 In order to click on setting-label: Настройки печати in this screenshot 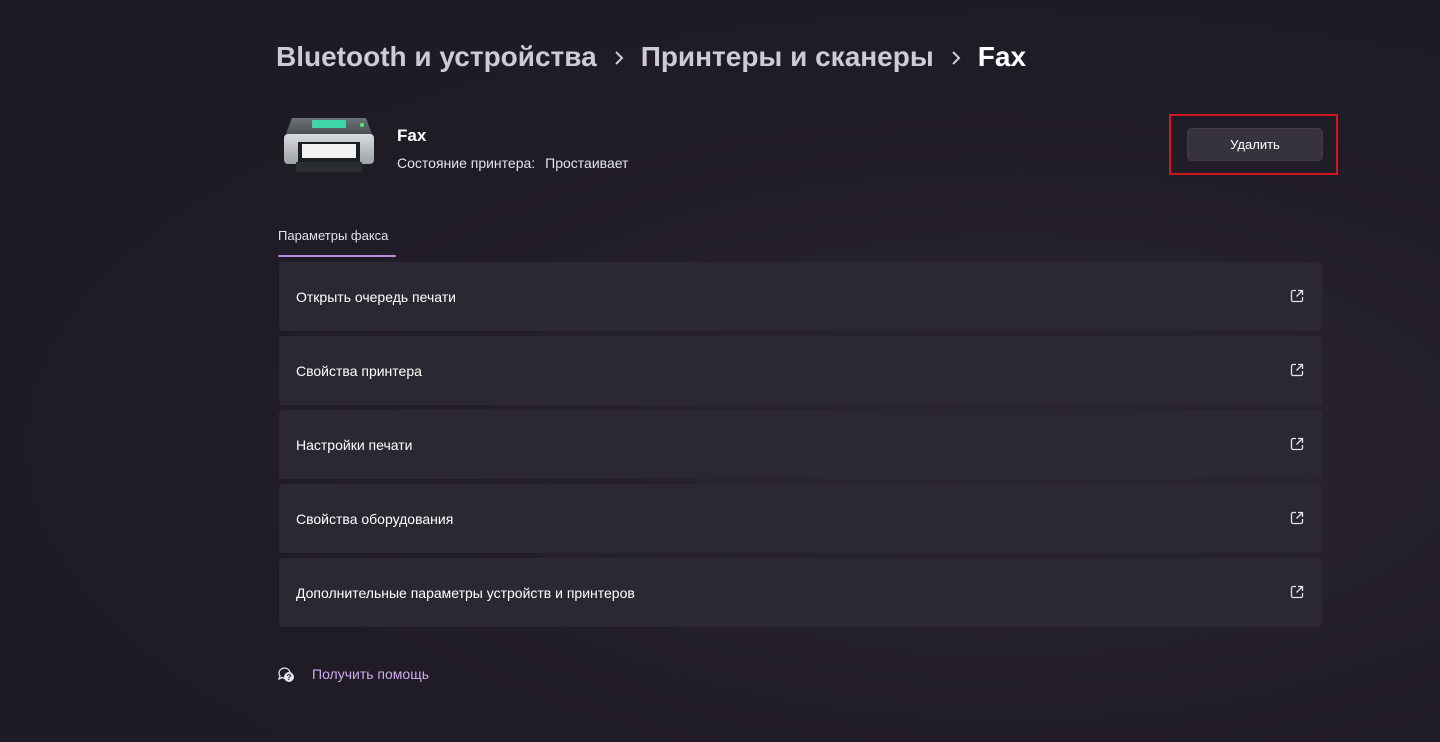, I will do `click(354, 444)`.